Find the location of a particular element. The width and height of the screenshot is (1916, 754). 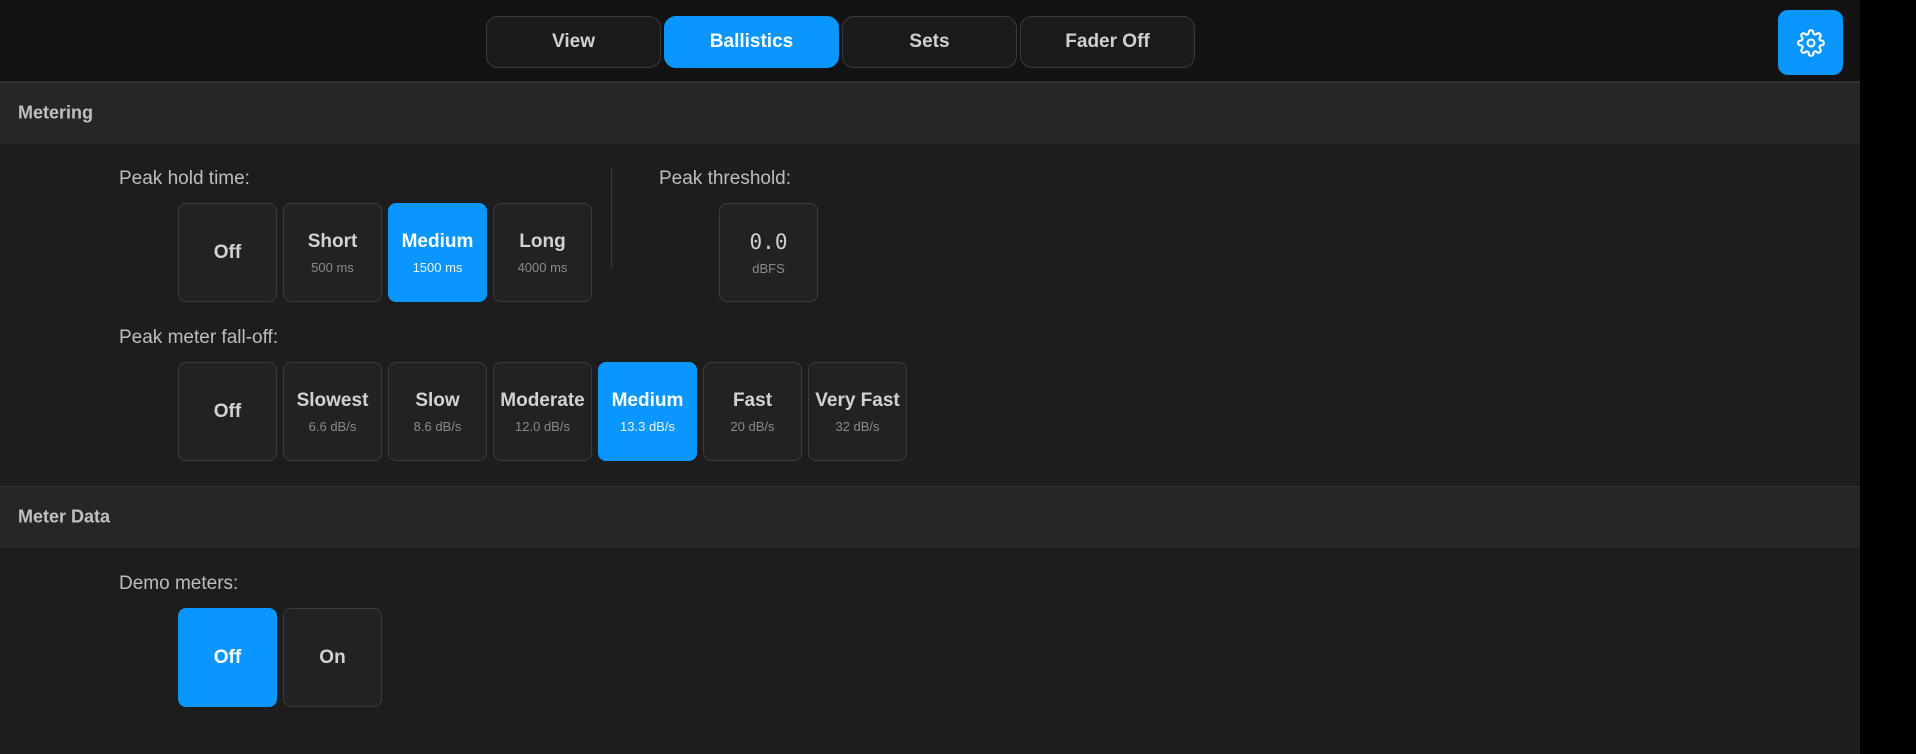

option-label: Moderate is located at coordinates (542, 400).